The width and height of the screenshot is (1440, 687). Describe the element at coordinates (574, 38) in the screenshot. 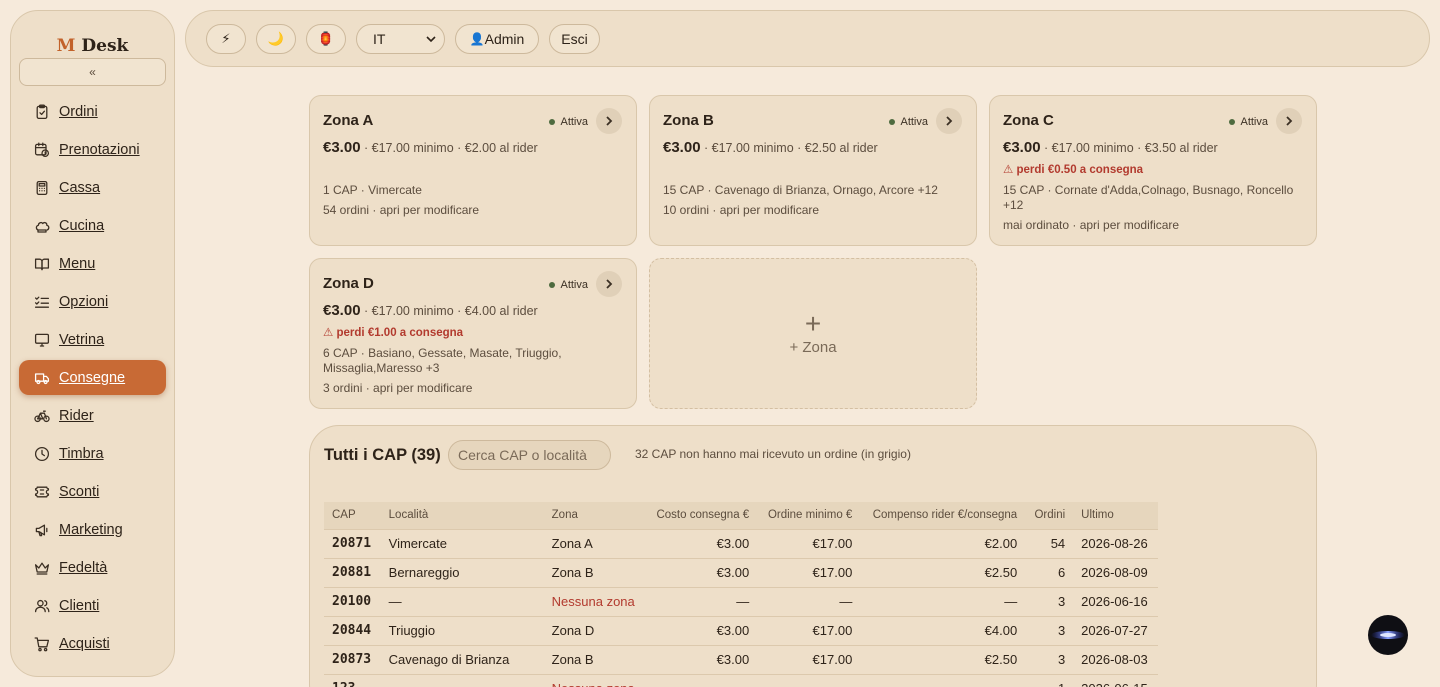

I see `logout-button: Esci` at that location.